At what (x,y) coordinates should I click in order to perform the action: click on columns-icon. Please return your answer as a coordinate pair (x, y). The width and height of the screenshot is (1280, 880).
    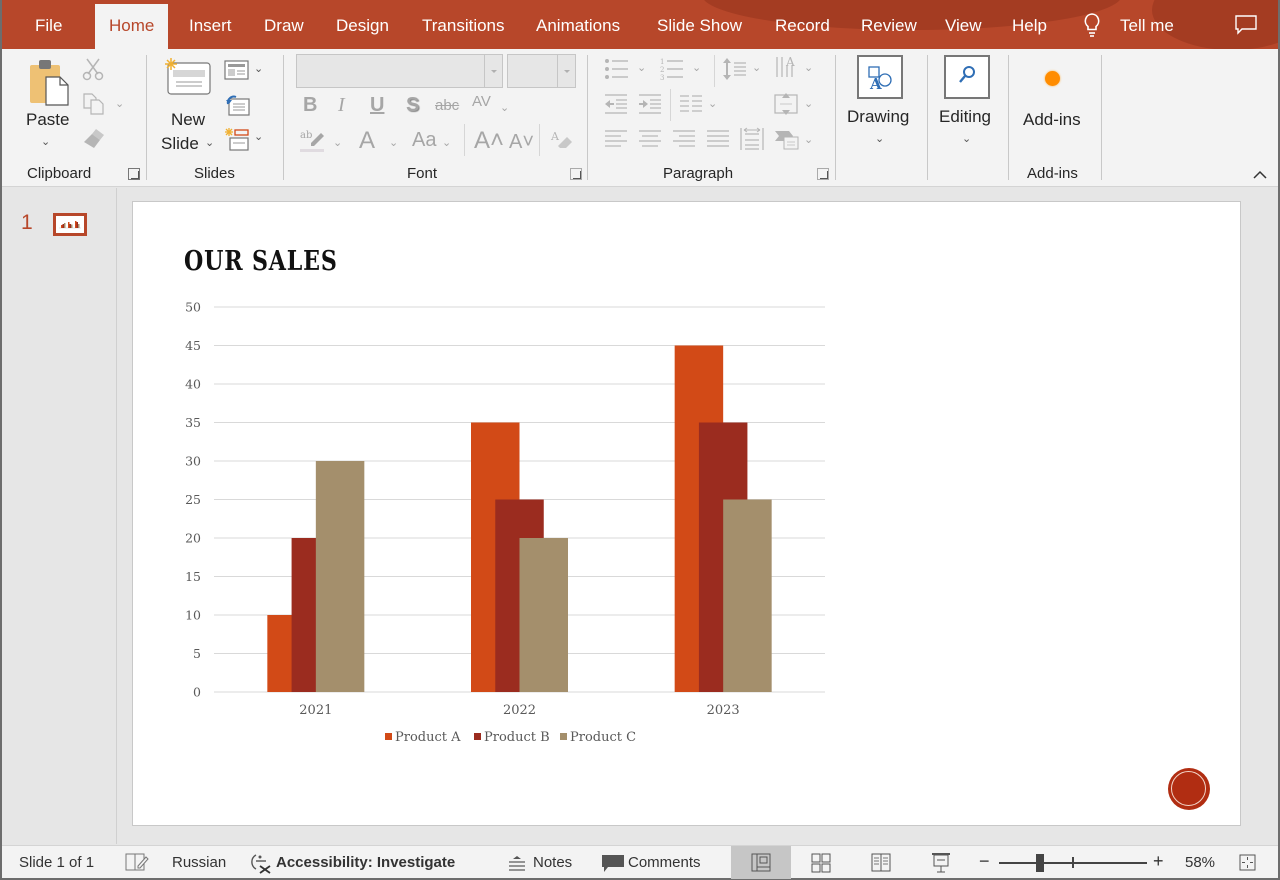
    Looking at the image, I should click on (691, 104).